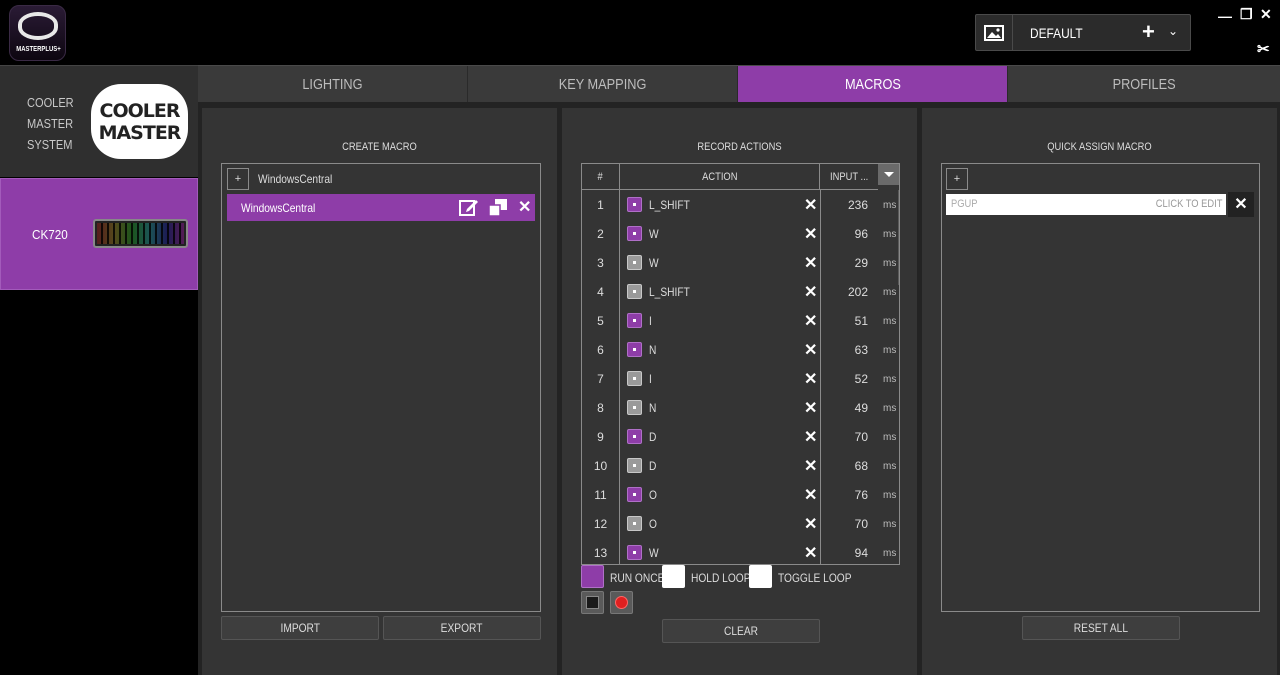 This screenshot has height=675, width=1280. What do you see at coordinates (497, 210) in the screenshot?
I see `duplicate-icon` at bounding box center [497, 210].